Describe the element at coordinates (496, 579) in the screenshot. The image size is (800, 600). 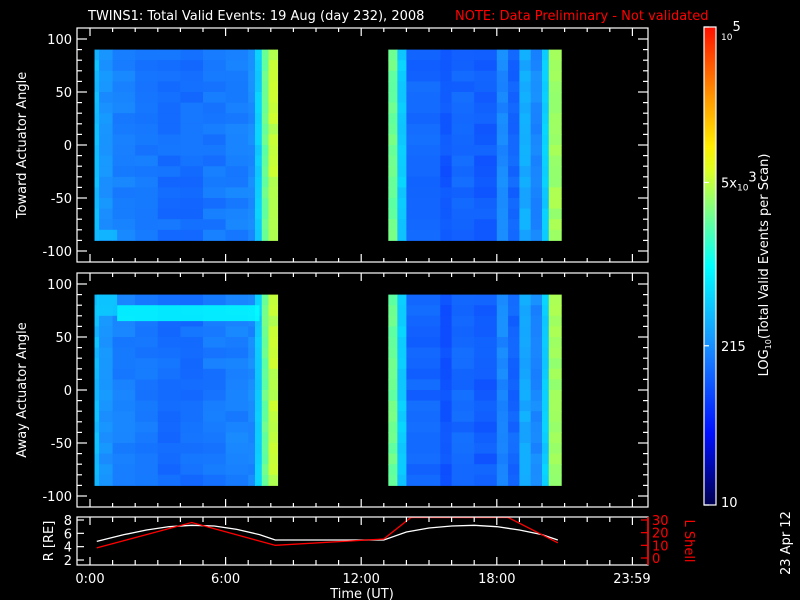
I see `x-tick-label: 18:00` at that location.